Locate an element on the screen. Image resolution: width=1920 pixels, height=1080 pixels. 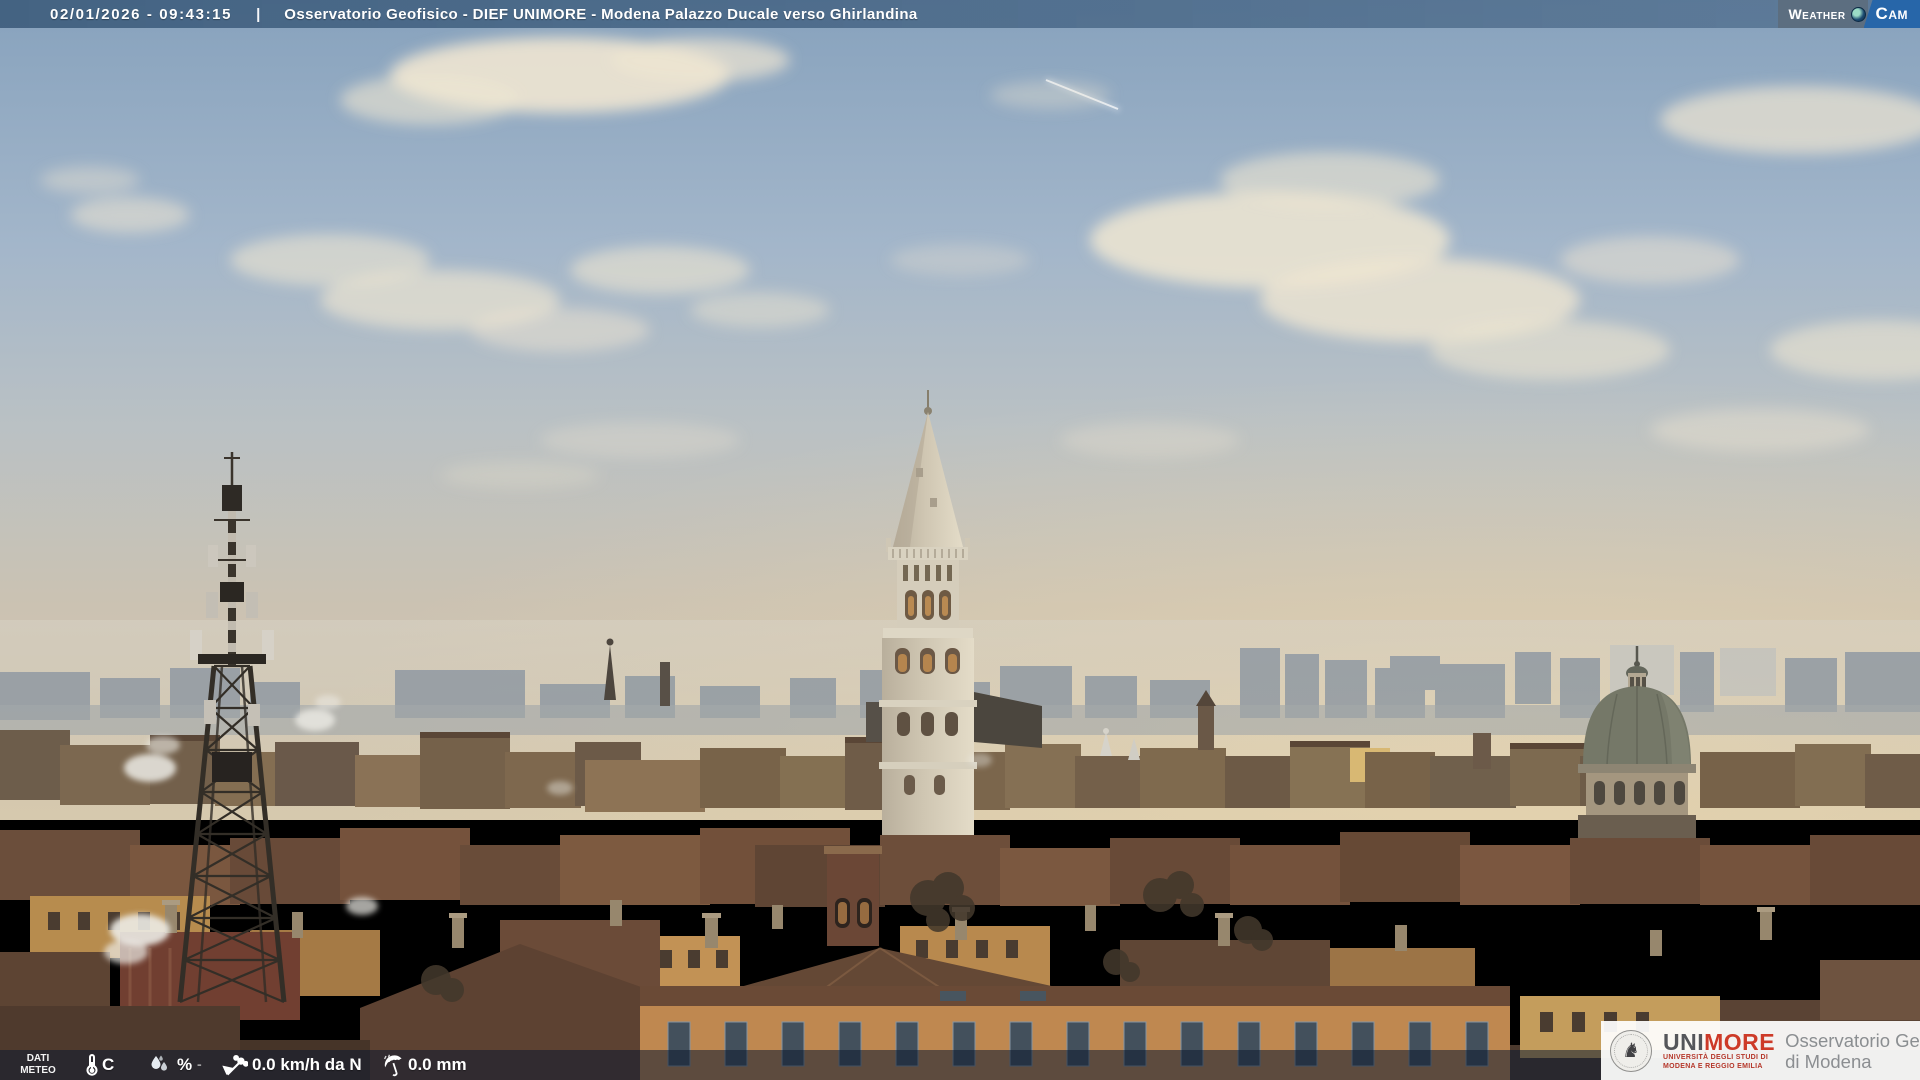
unimore-seal-icon: ♞ is located at coordinates (1631, 1050).